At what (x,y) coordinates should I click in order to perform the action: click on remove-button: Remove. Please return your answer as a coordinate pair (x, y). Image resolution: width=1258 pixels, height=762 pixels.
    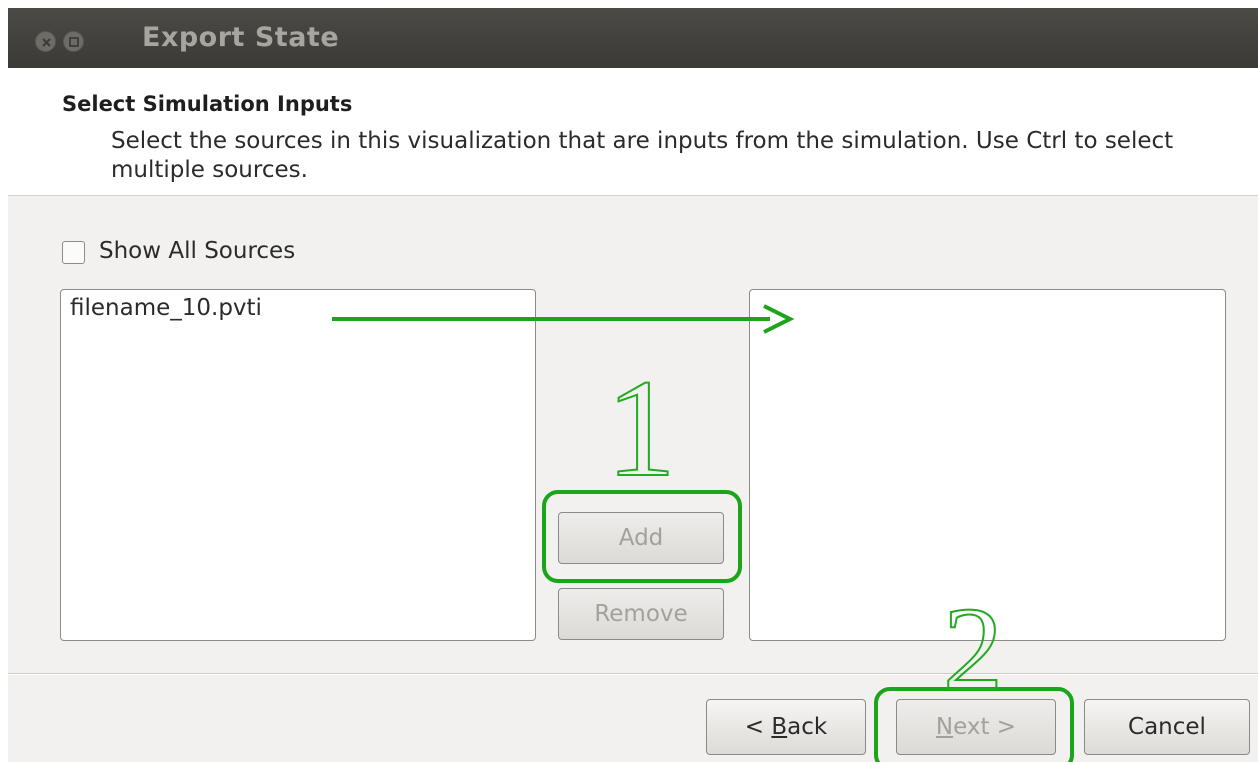
    Looking at the image, I should click on (641, 614).